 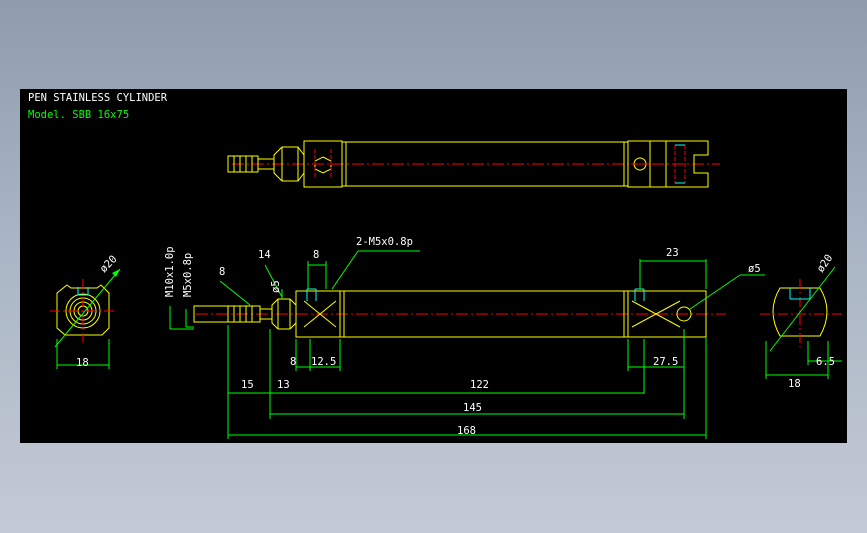 What do you see at coordinates (316, 255) in the screenshot?
I see `port-8-top-label: 8` at bounding box center [316, 255].